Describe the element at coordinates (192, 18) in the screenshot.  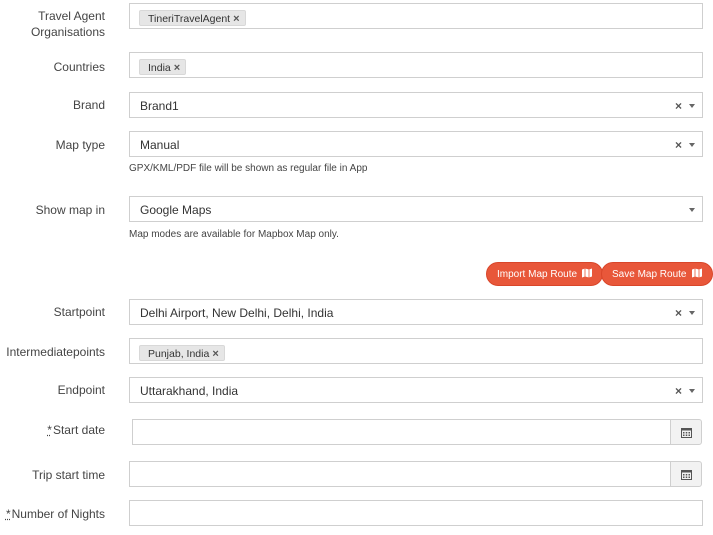
I see `tag-travel-agent: TineriTravelAgent ×` at that location.